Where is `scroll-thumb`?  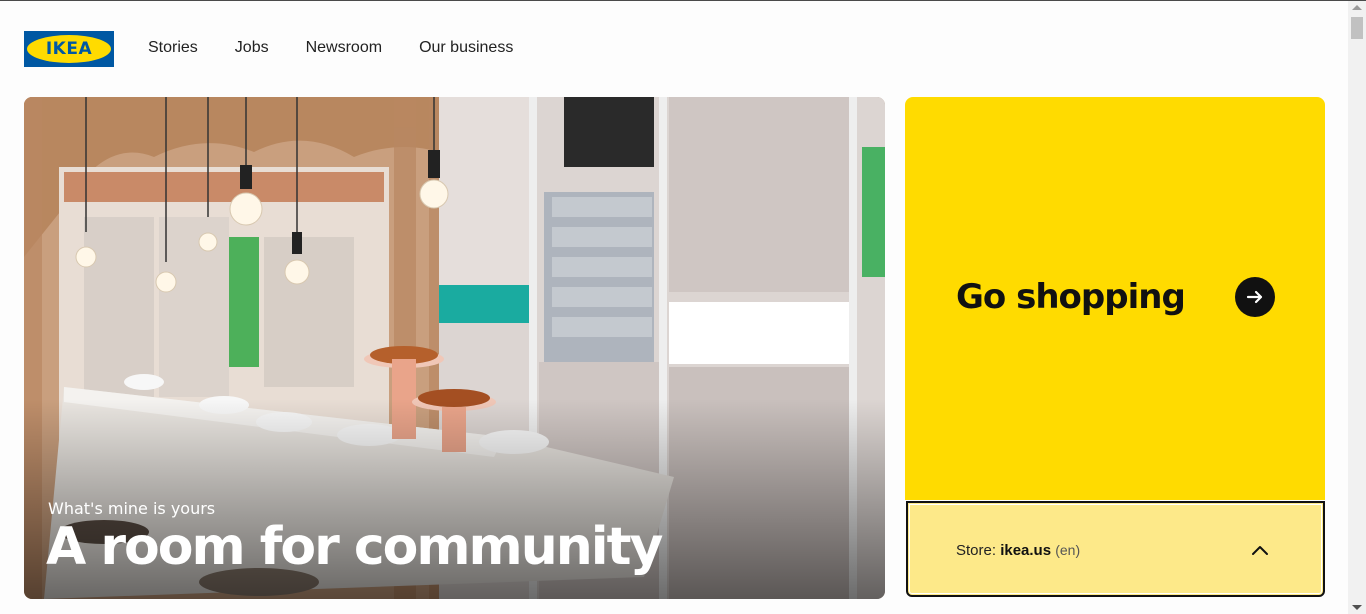
scroll-thumb is located at coordinates (1357, 28).